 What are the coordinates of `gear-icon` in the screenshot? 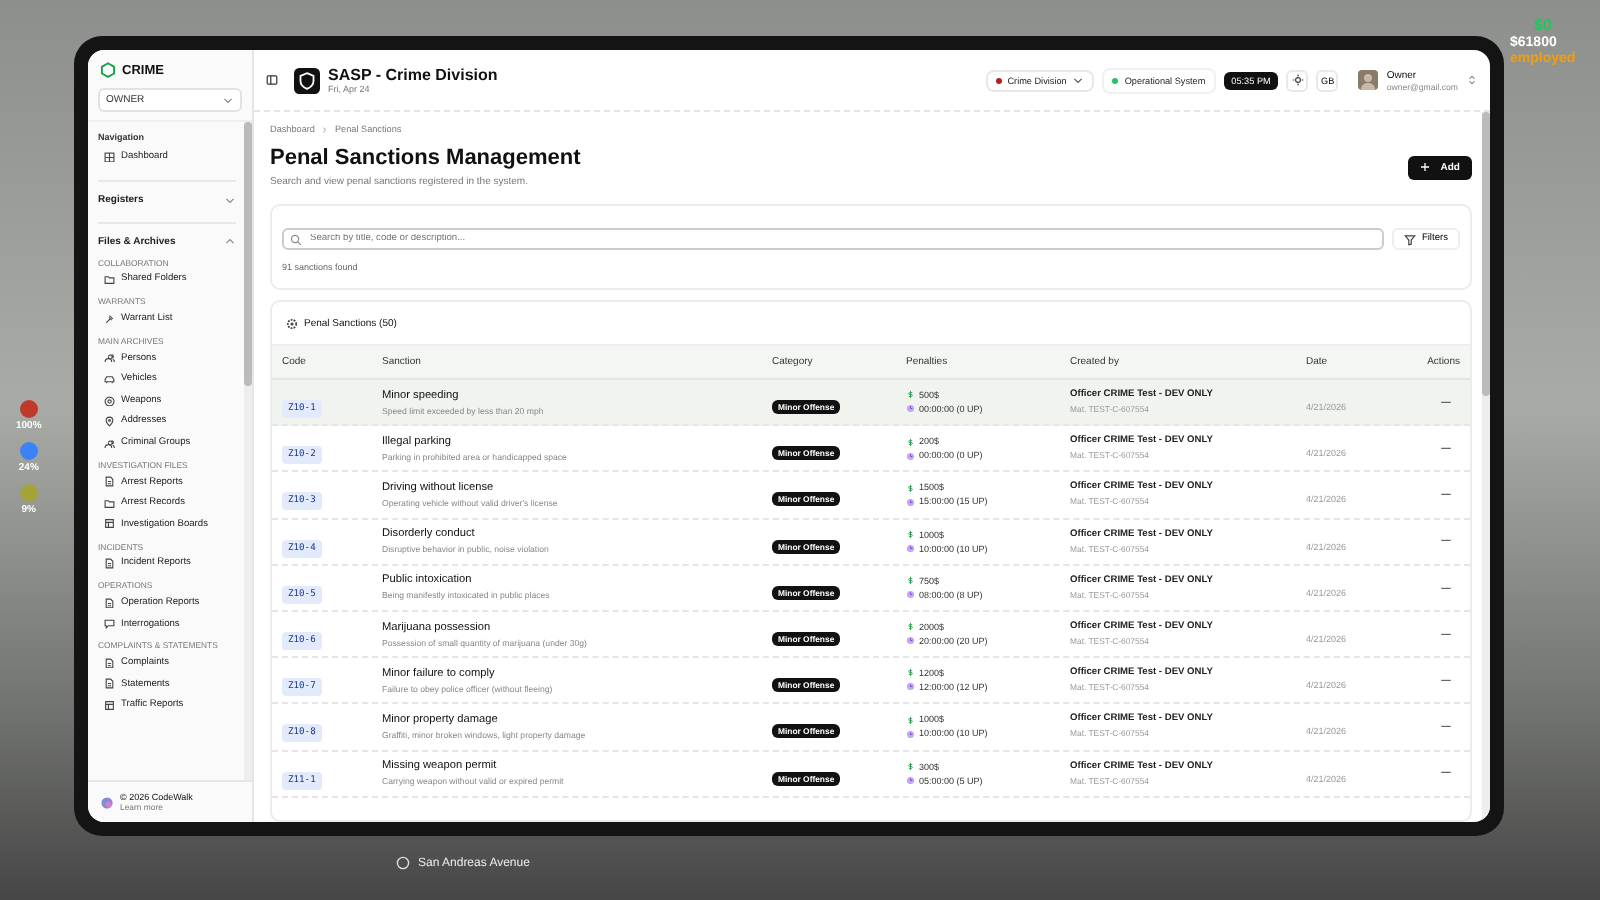 It's located at (292, 323).